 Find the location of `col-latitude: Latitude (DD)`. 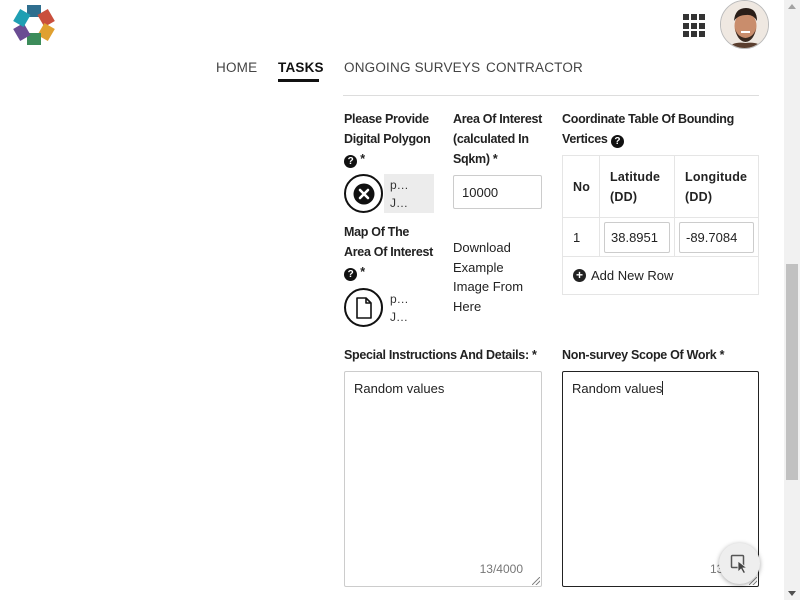

col-latitude: Latitude (DD) is located at coordinates (637, 186).